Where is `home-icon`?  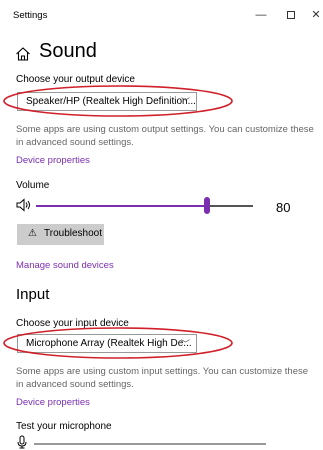
home-icon is located at coordinates (23, 54).